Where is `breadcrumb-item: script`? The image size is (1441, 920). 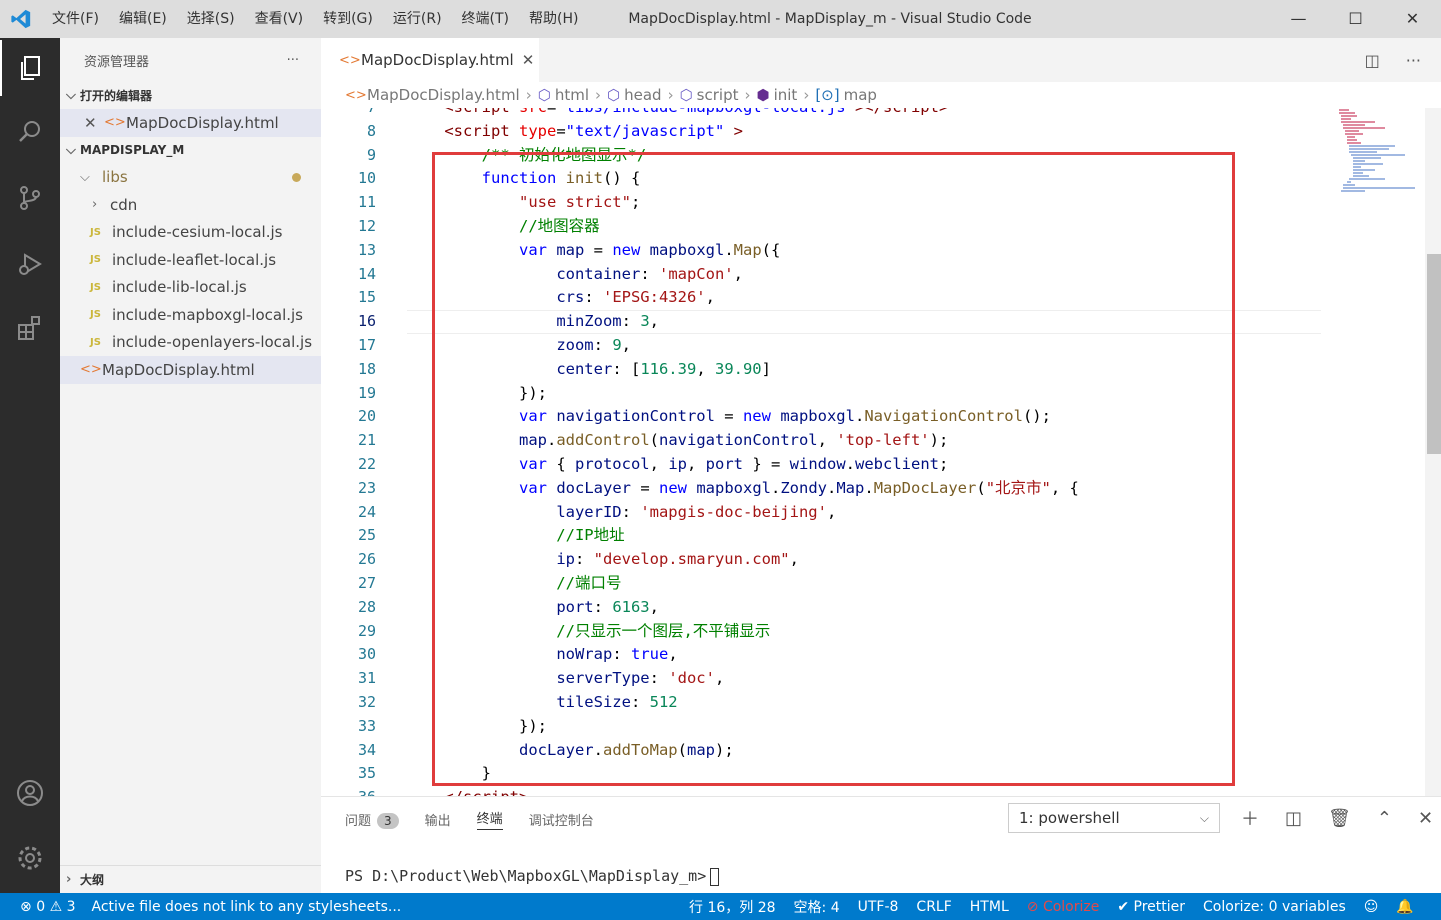
breadcrumb-item: script is located at coordinates (718, 95).